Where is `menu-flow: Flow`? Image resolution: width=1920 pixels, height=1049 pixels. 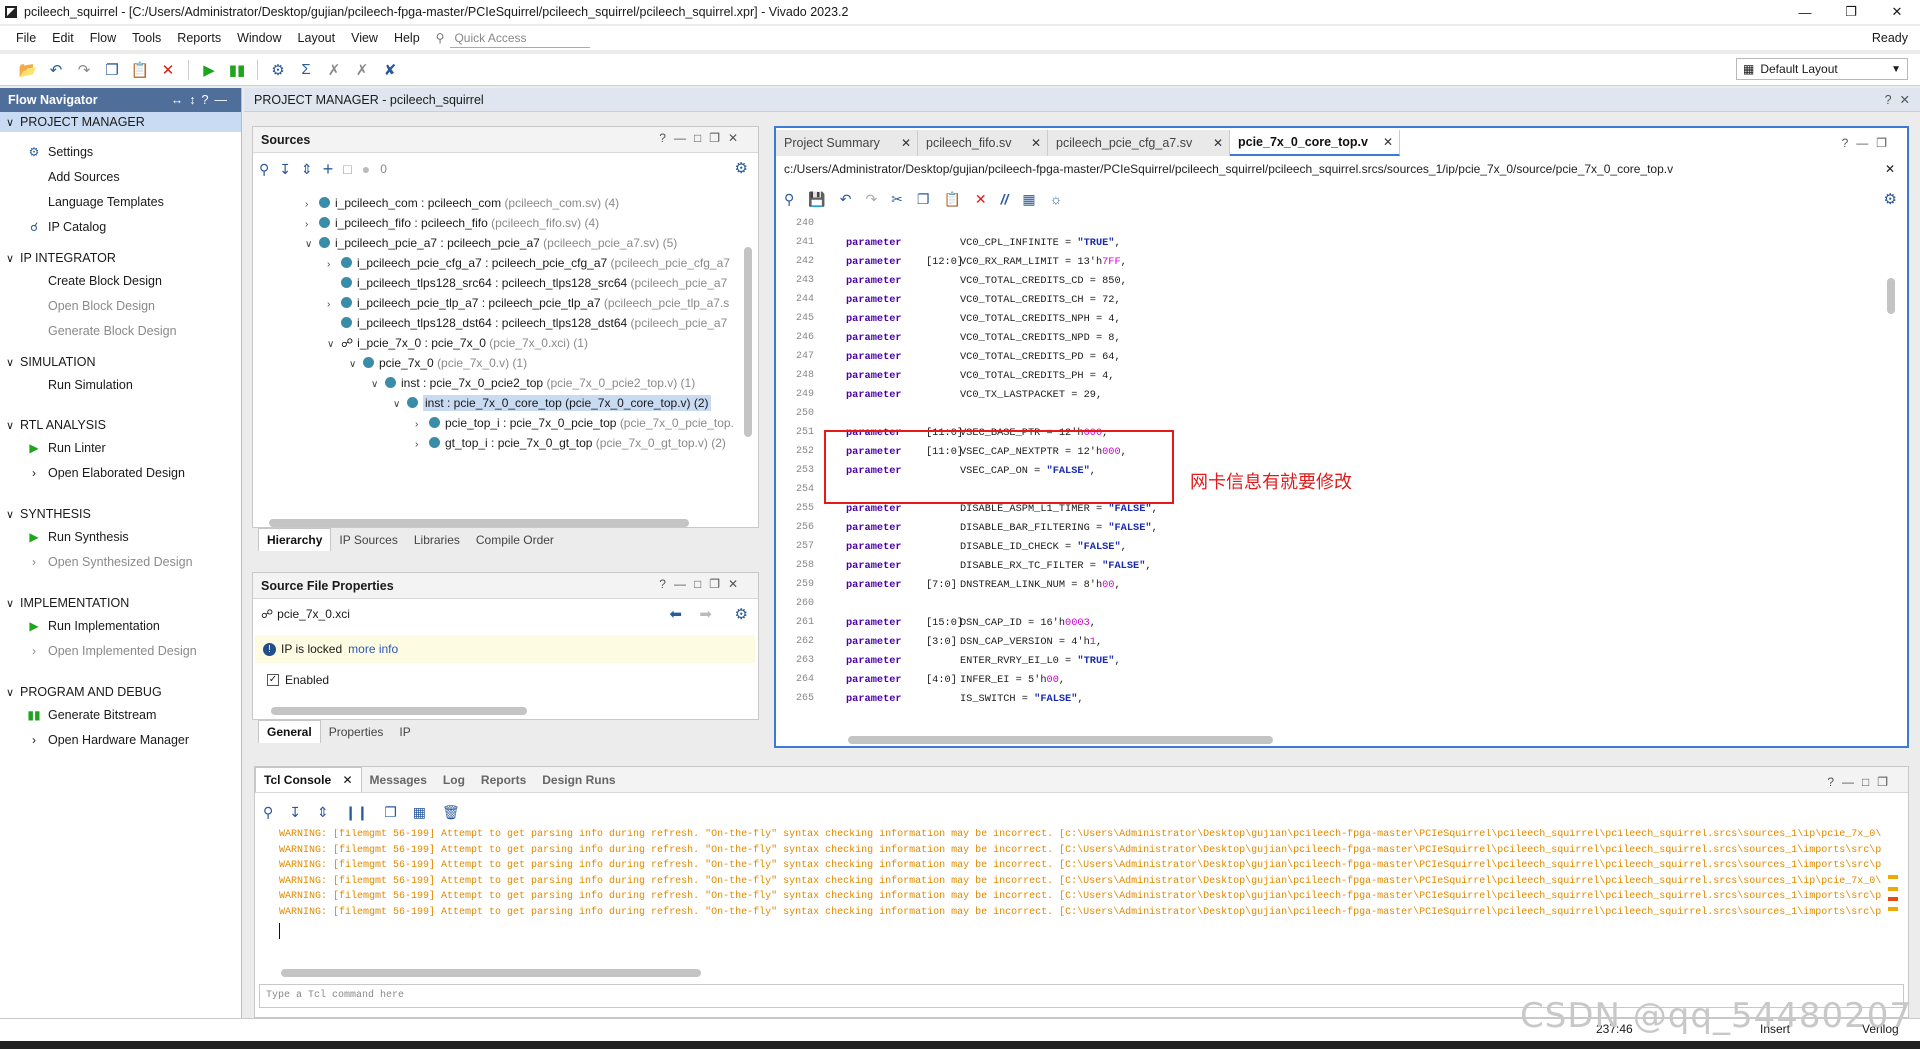
menu-flow: Flow is located at coordinates (103, 38).